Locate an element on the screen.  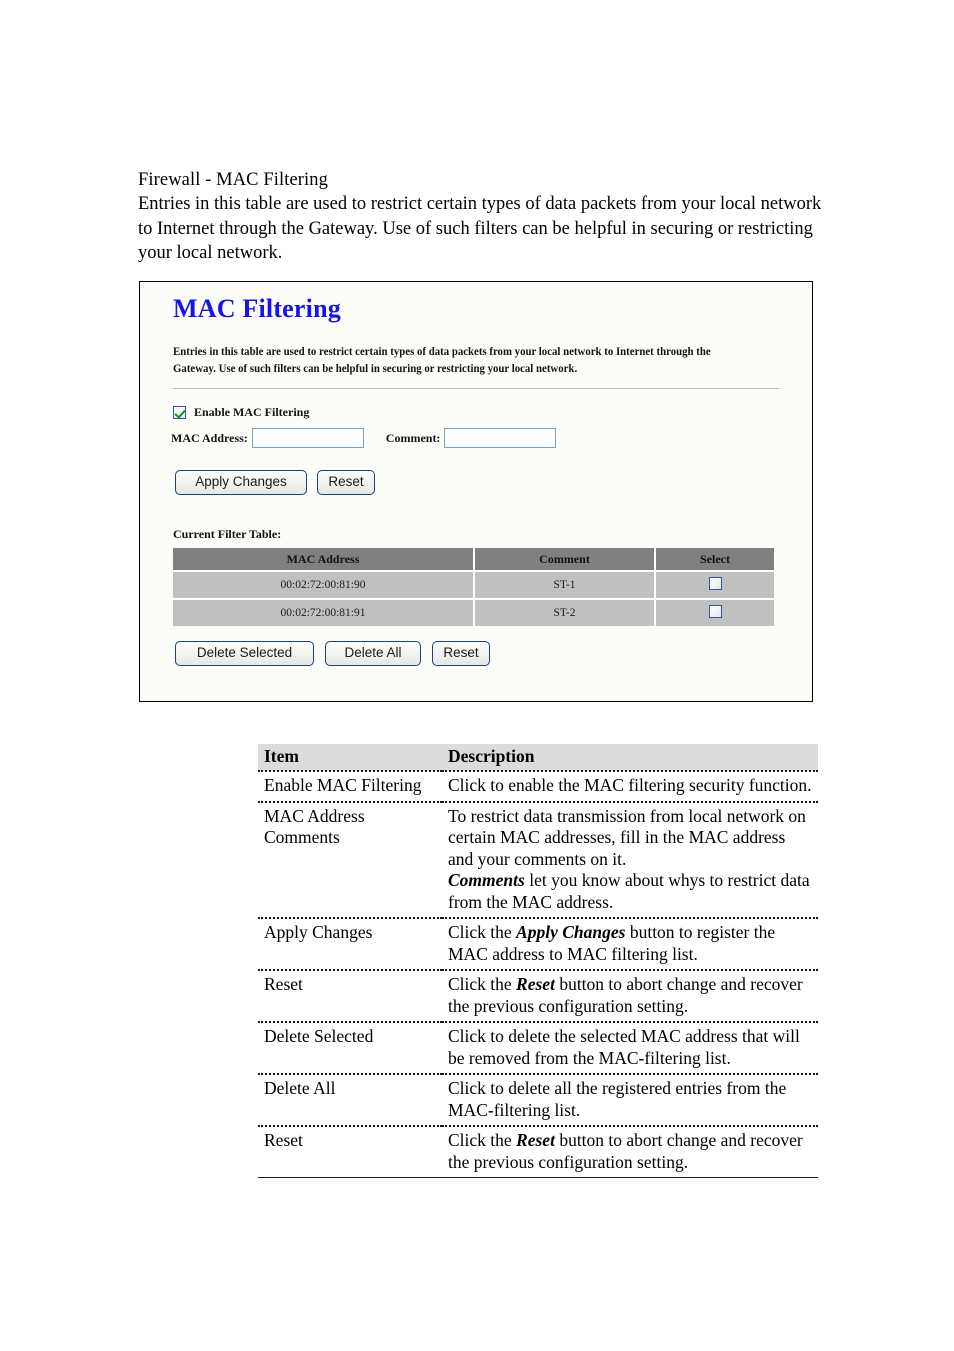
mac-entry-form: MAC Address: Comment: is located at coordinates (364, 438).